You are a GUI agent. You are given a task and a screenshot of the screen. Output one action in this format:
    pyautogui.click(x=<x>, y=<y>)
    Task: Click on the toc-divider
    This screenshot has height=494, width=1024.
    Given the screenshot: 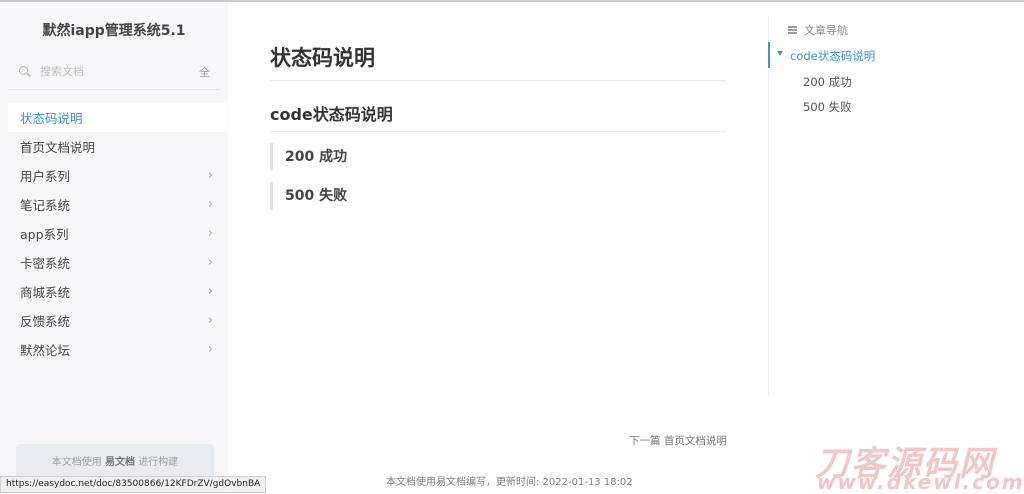 What is the action you would take?
    pyautogui.click(x=768, y=206)
    